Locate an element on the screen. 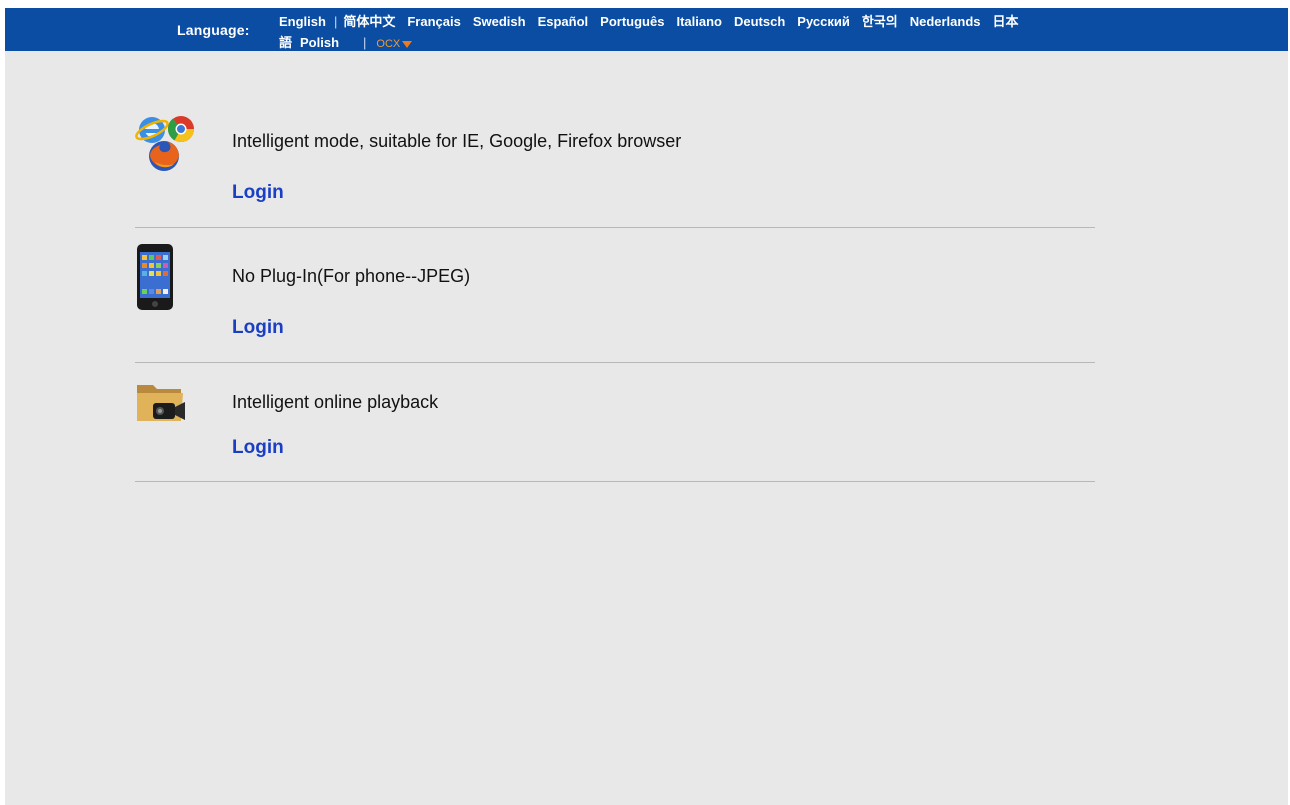 The height and width of the screenshot is (805, 1290). entry-playback-title: Intelligent online playback is located at coordinates (335, 402).